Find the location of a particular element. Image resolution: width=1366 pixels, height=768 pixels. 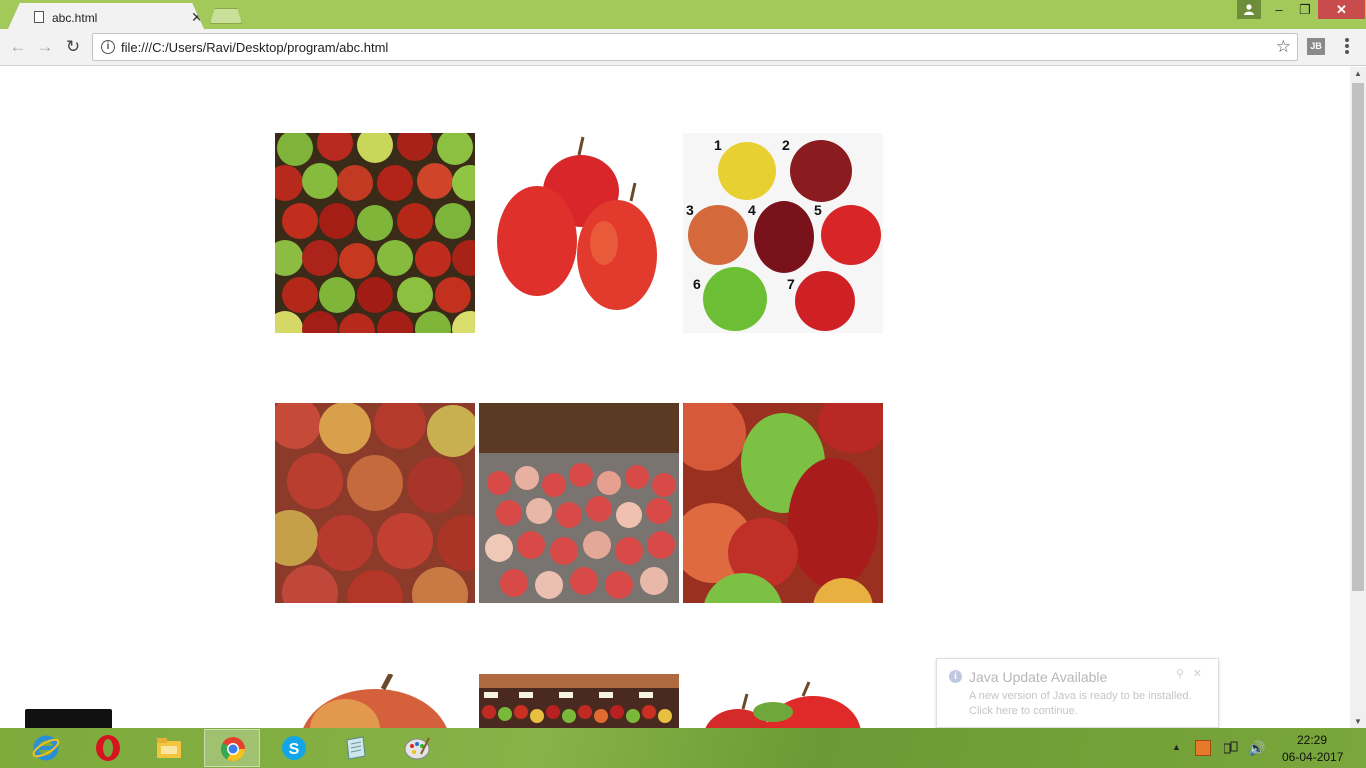

windows-taskbar: S is located at coordinates (683, 748).